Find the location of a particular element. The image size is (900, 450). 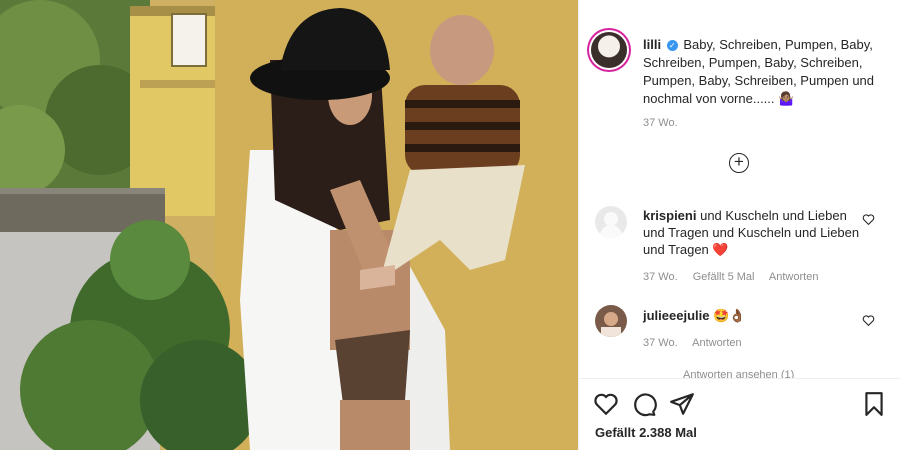

author-avatar is located at coordinates (609, 50).